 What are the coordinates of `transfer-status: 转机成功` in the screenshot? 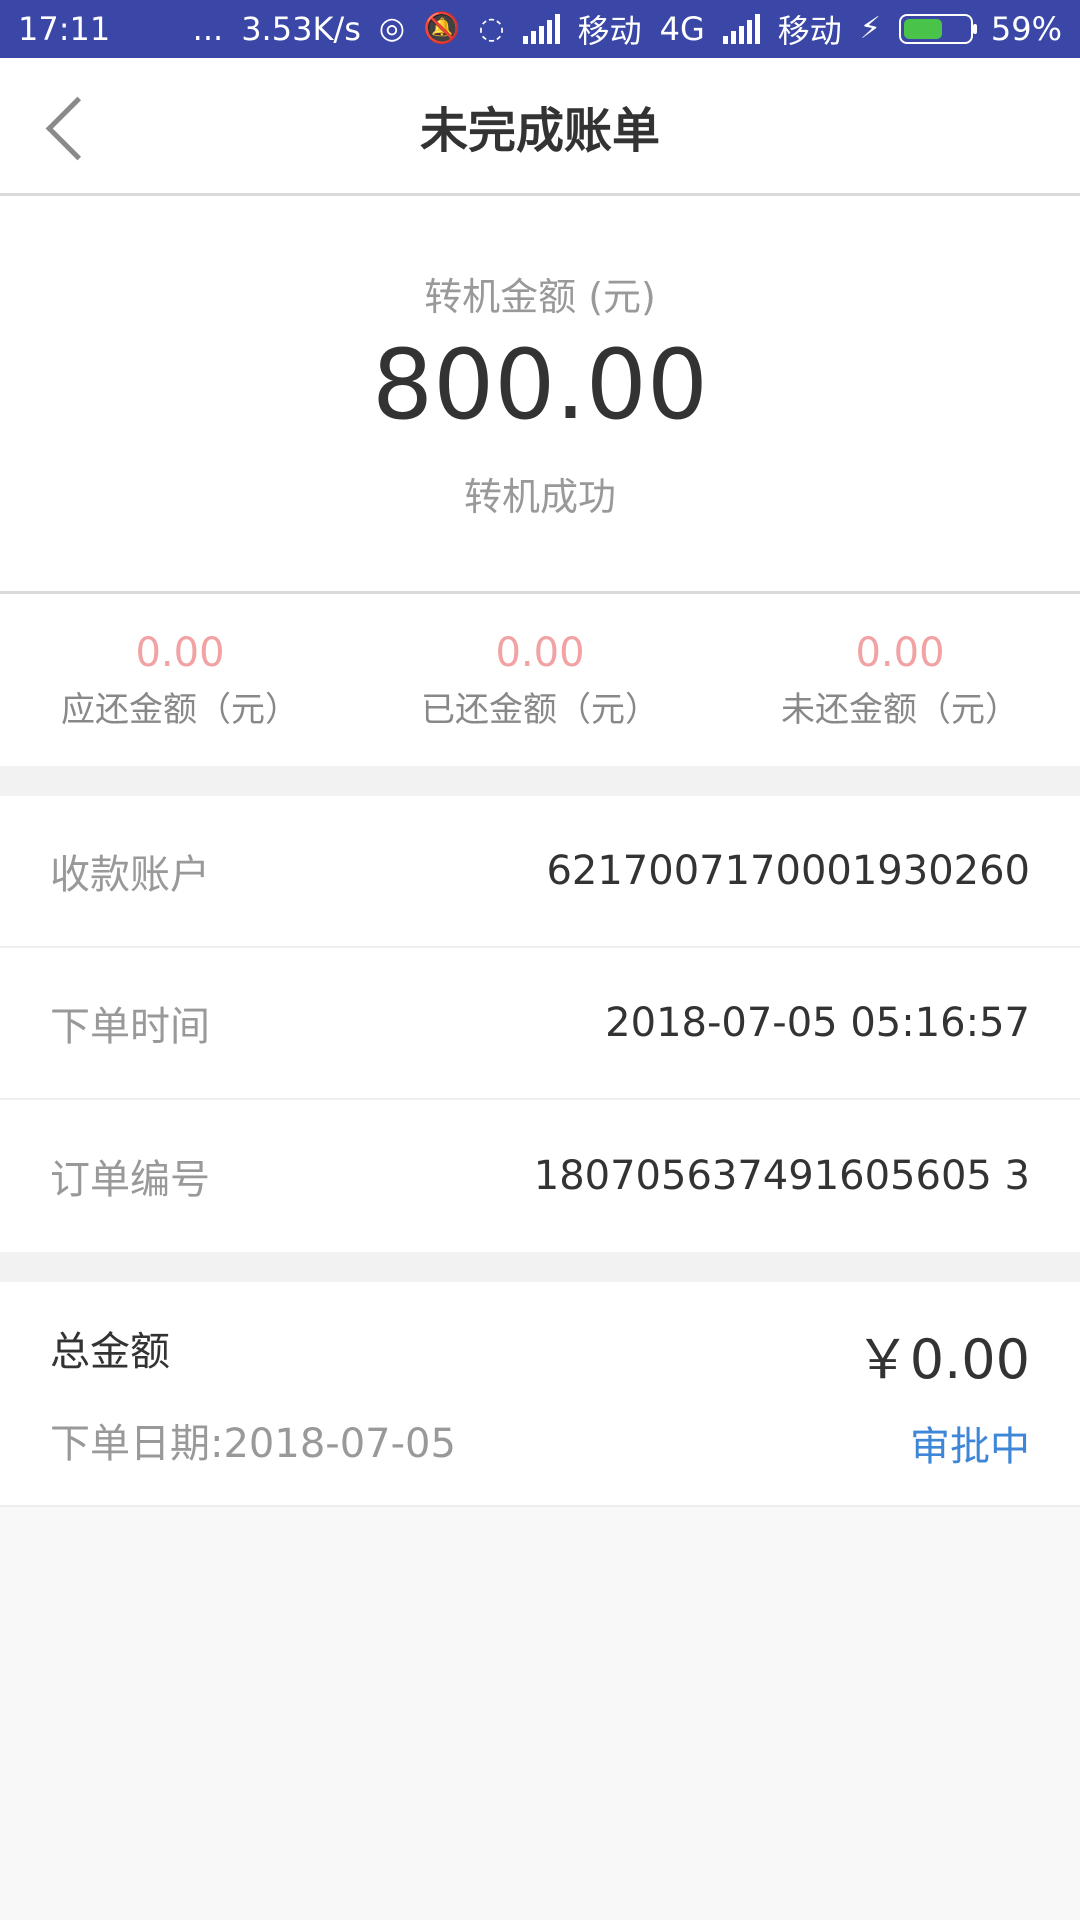 It's located at (539, 497).